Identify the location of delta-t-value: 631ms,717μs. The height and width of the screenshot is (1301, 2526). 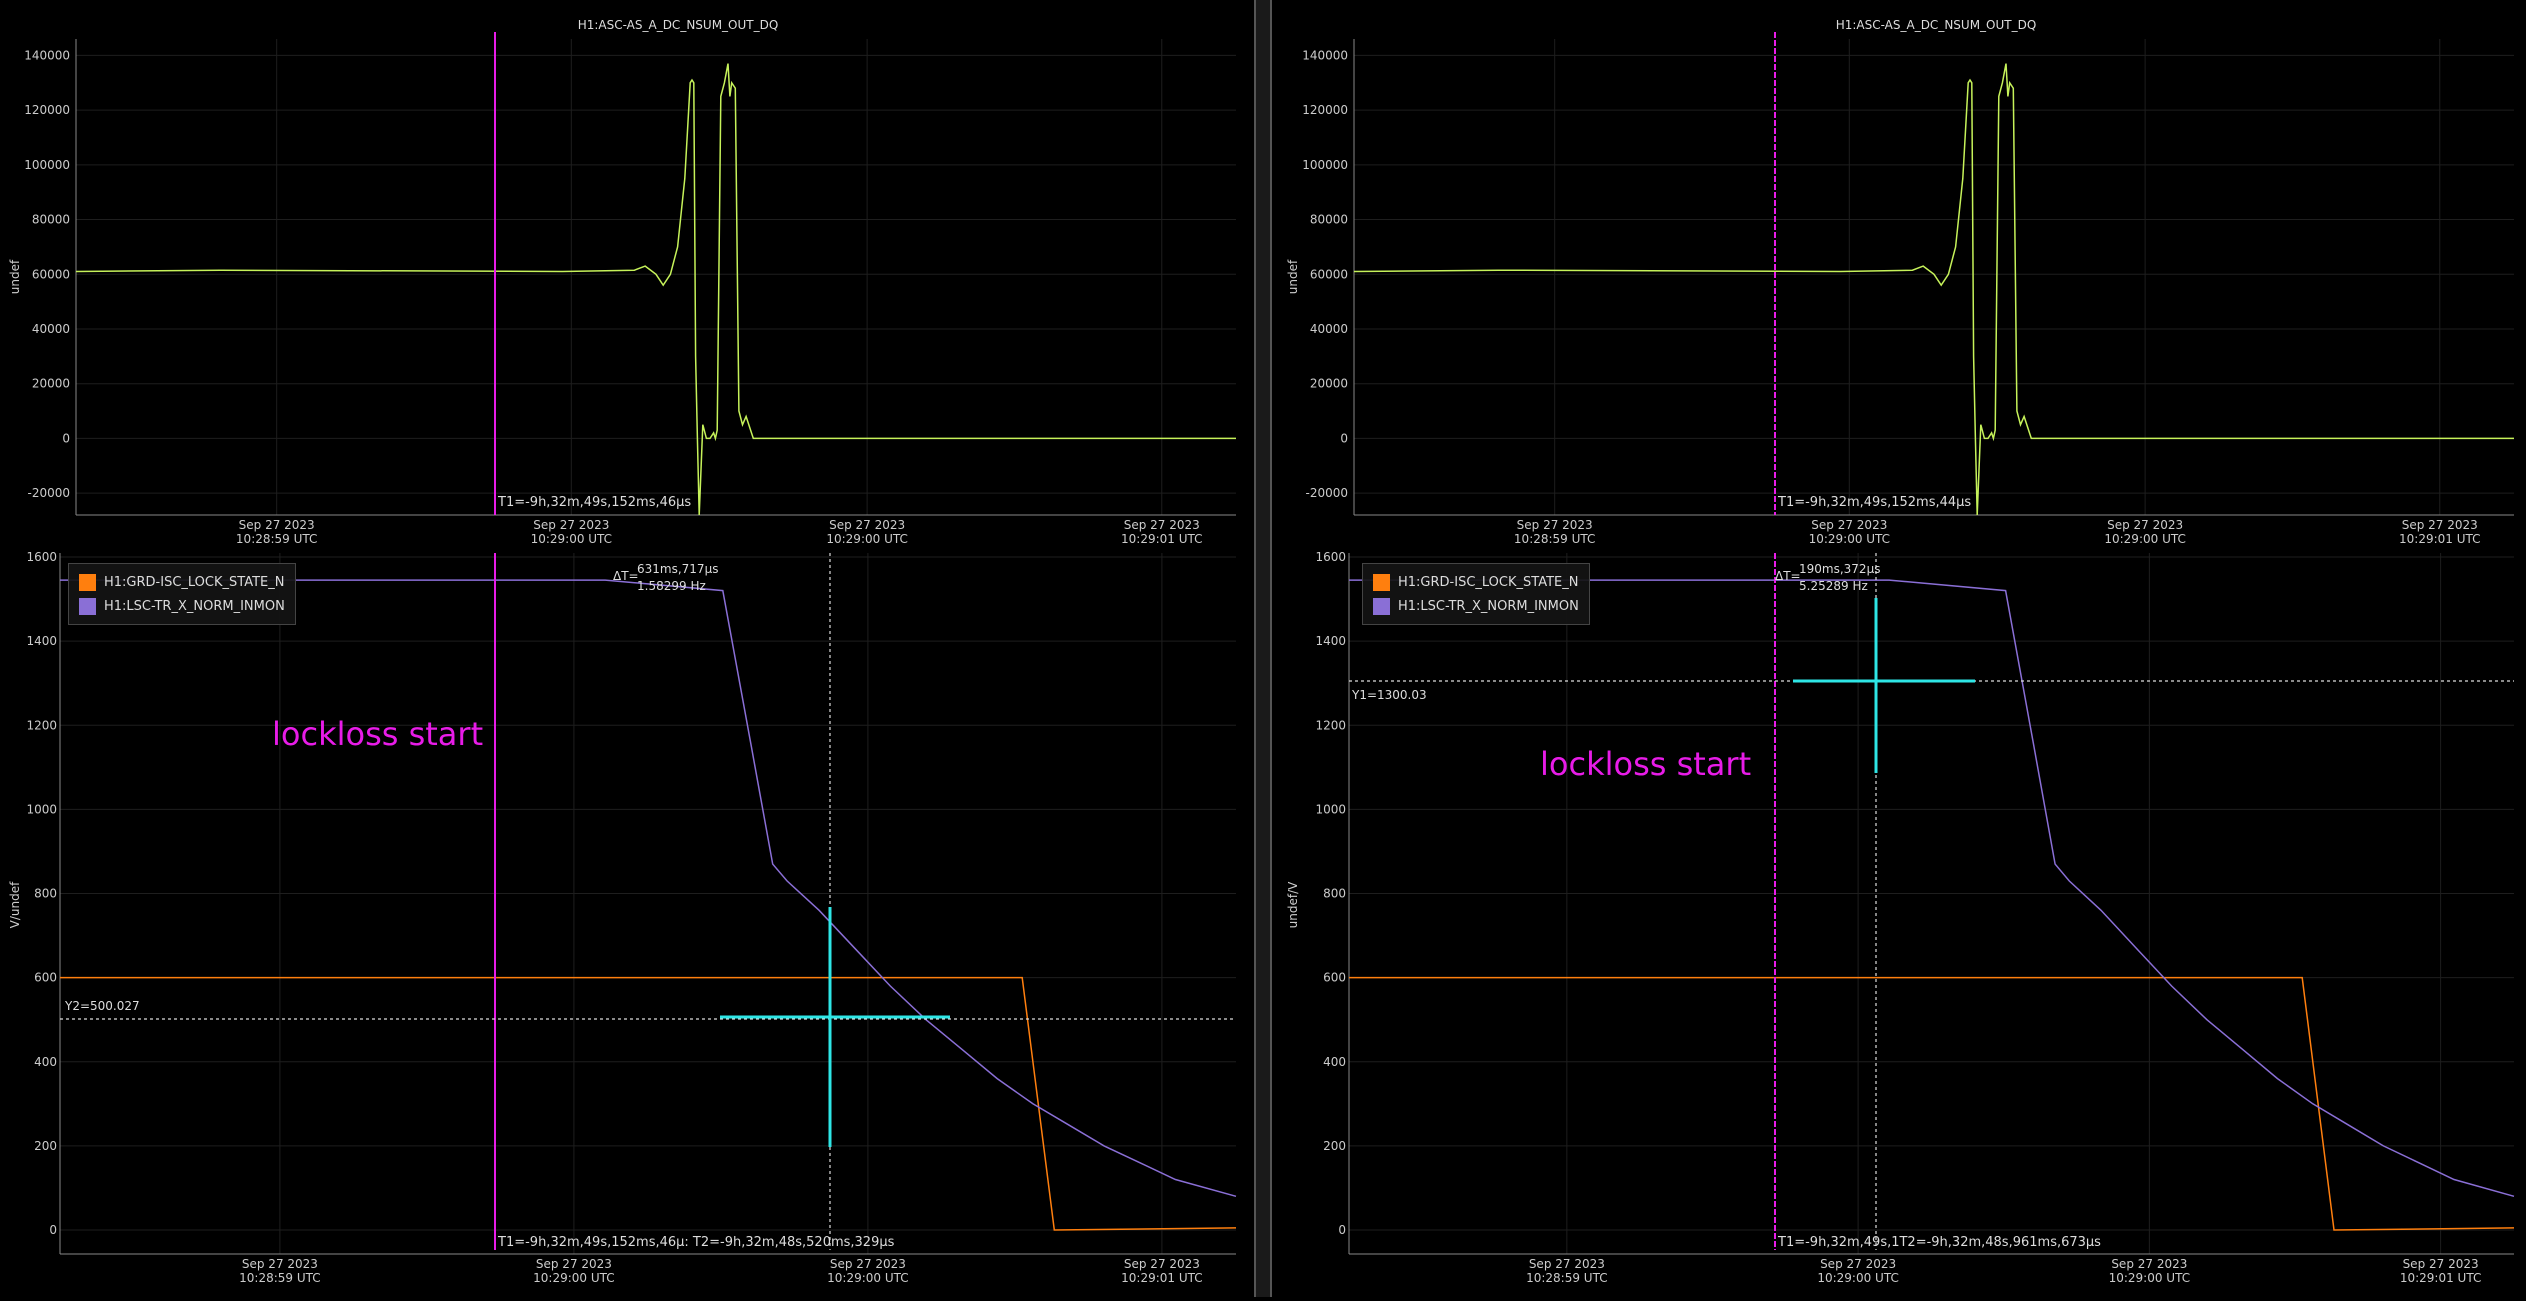
(677, 569).